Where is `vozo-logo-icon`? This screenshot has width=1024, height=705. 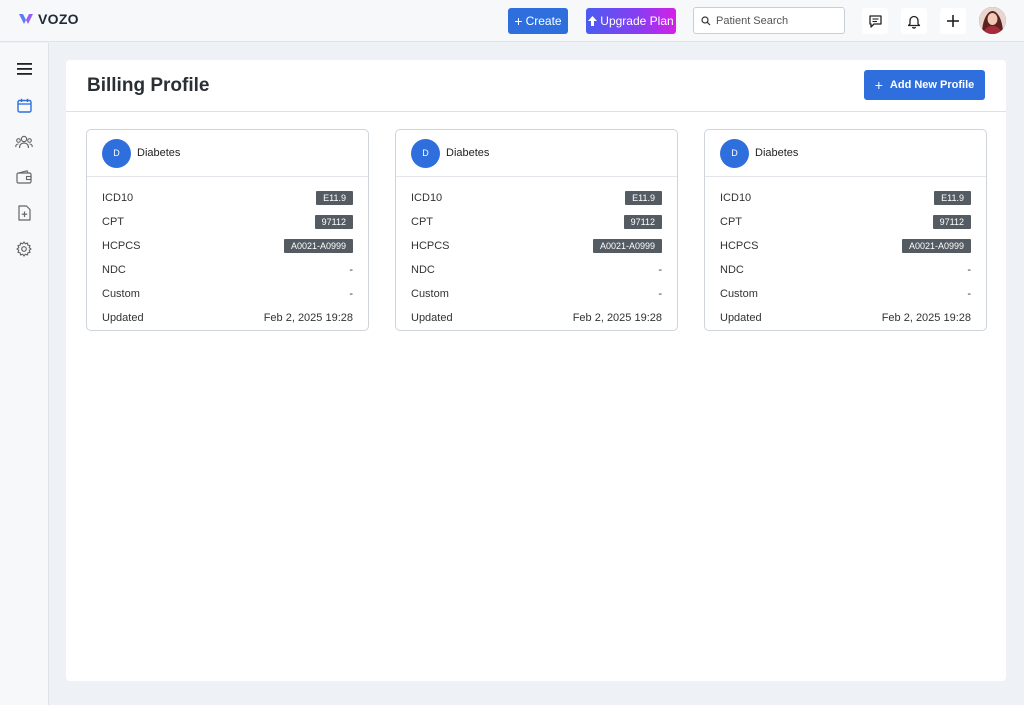 vozo-logo-icon is located at coordinates (26, 19).